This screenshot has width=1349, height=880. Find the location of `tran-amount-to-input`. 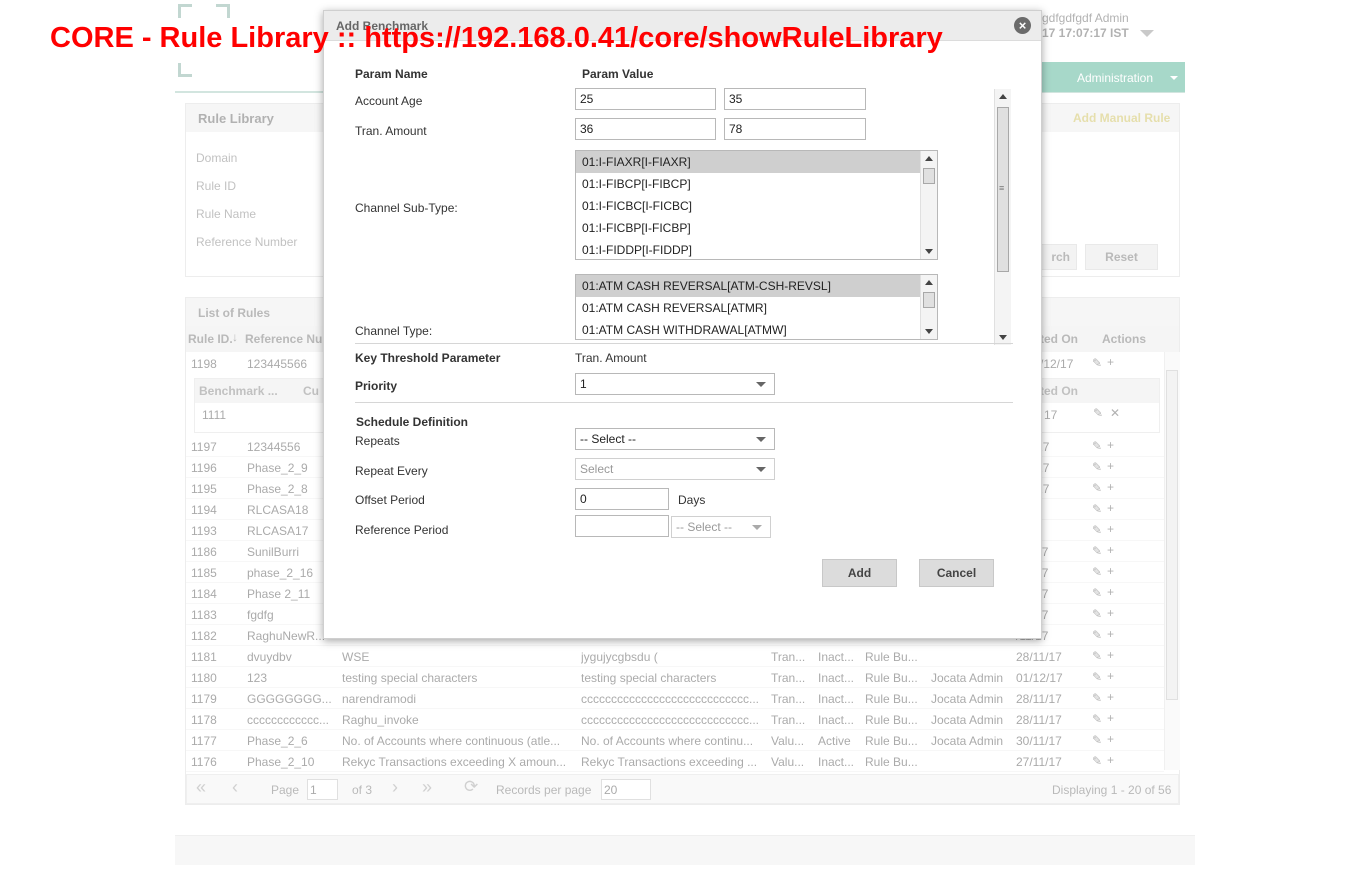

tran-amount-to-input is located at coordinates (795, 129).